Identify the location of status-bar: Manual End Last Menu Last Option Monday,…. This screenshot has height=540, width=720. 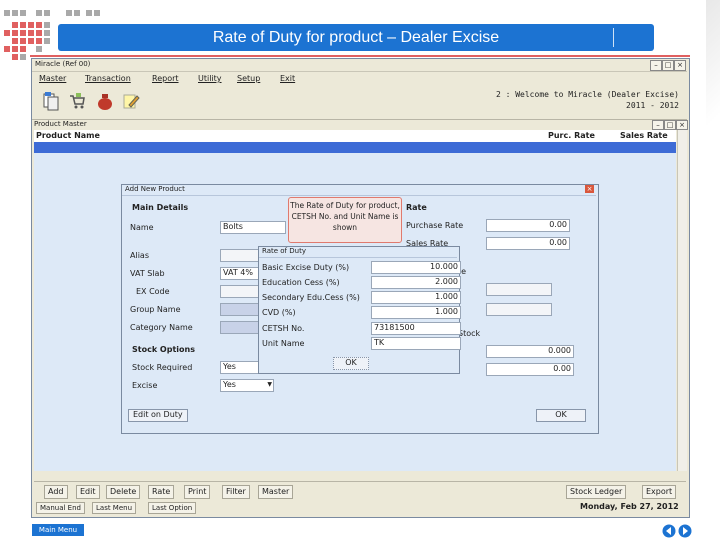
(360, 507).